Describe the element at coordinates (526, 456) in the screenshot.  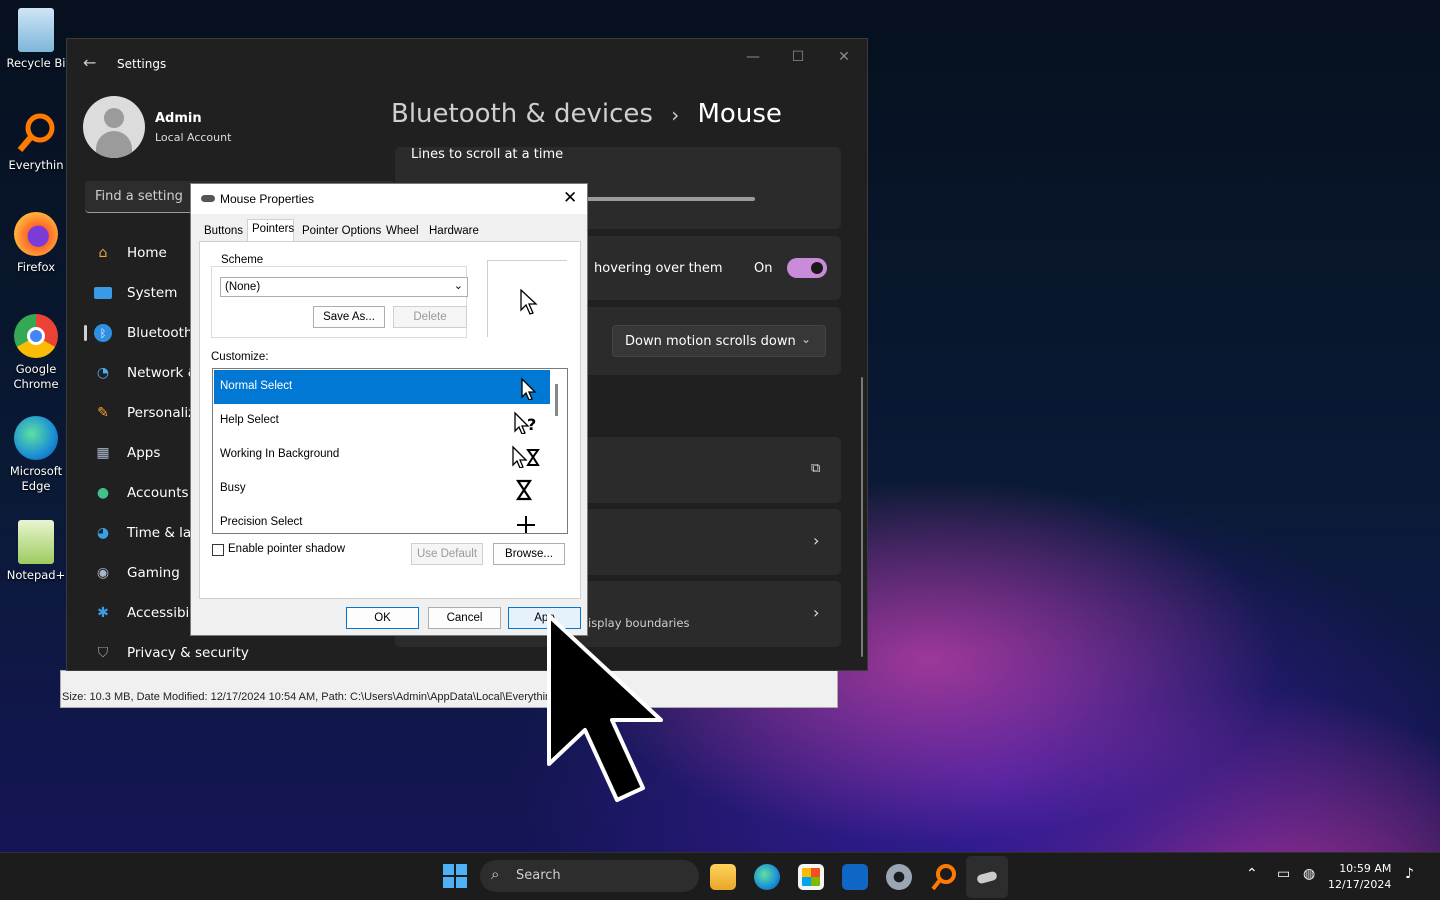
I see `working-cursor-icon` at that location.